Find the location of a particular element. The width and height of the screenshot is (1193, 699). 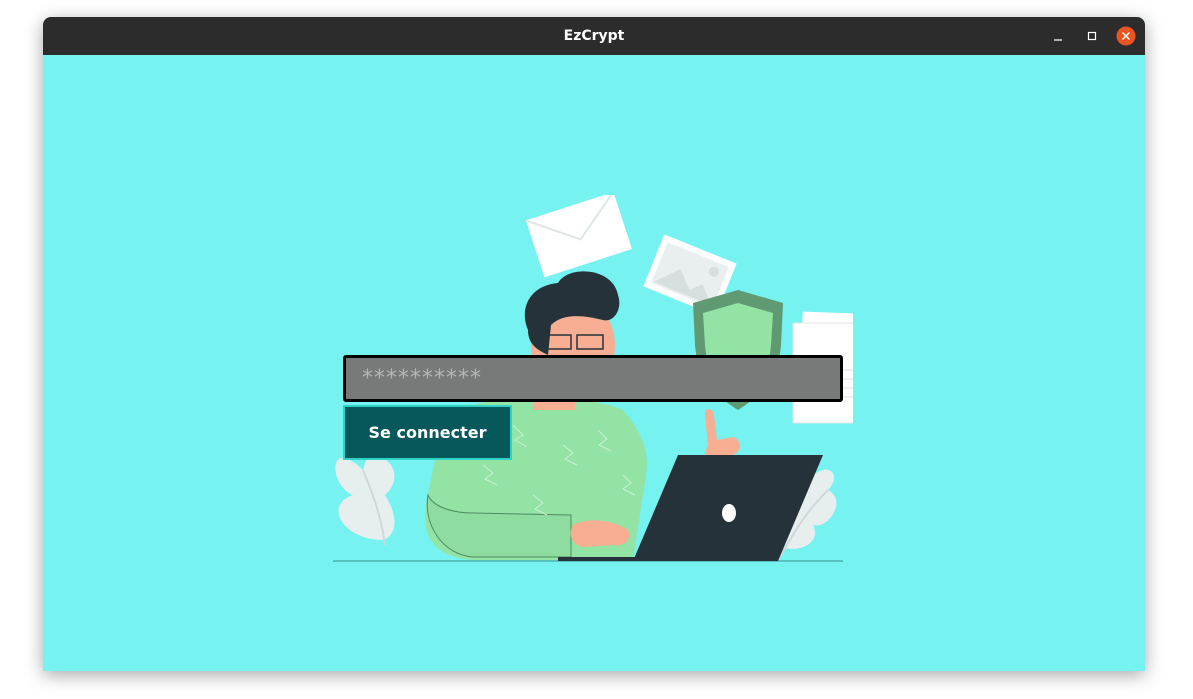

maximize-icon is located at coordinates (1092, 36).